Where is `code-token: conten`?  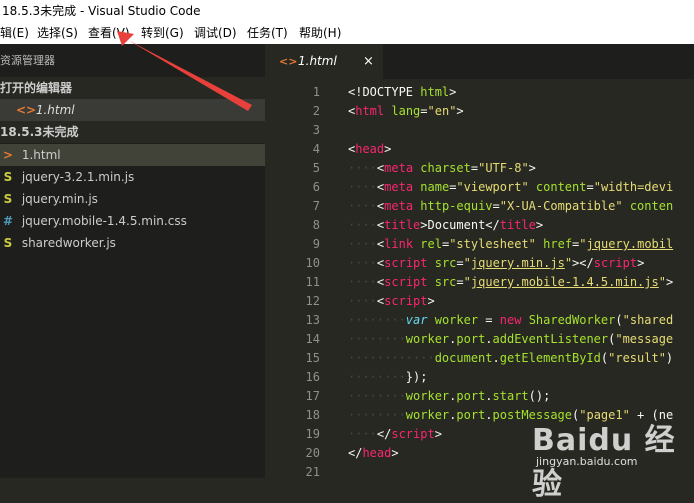
code-token: conten is located at coordinates (651, 206).